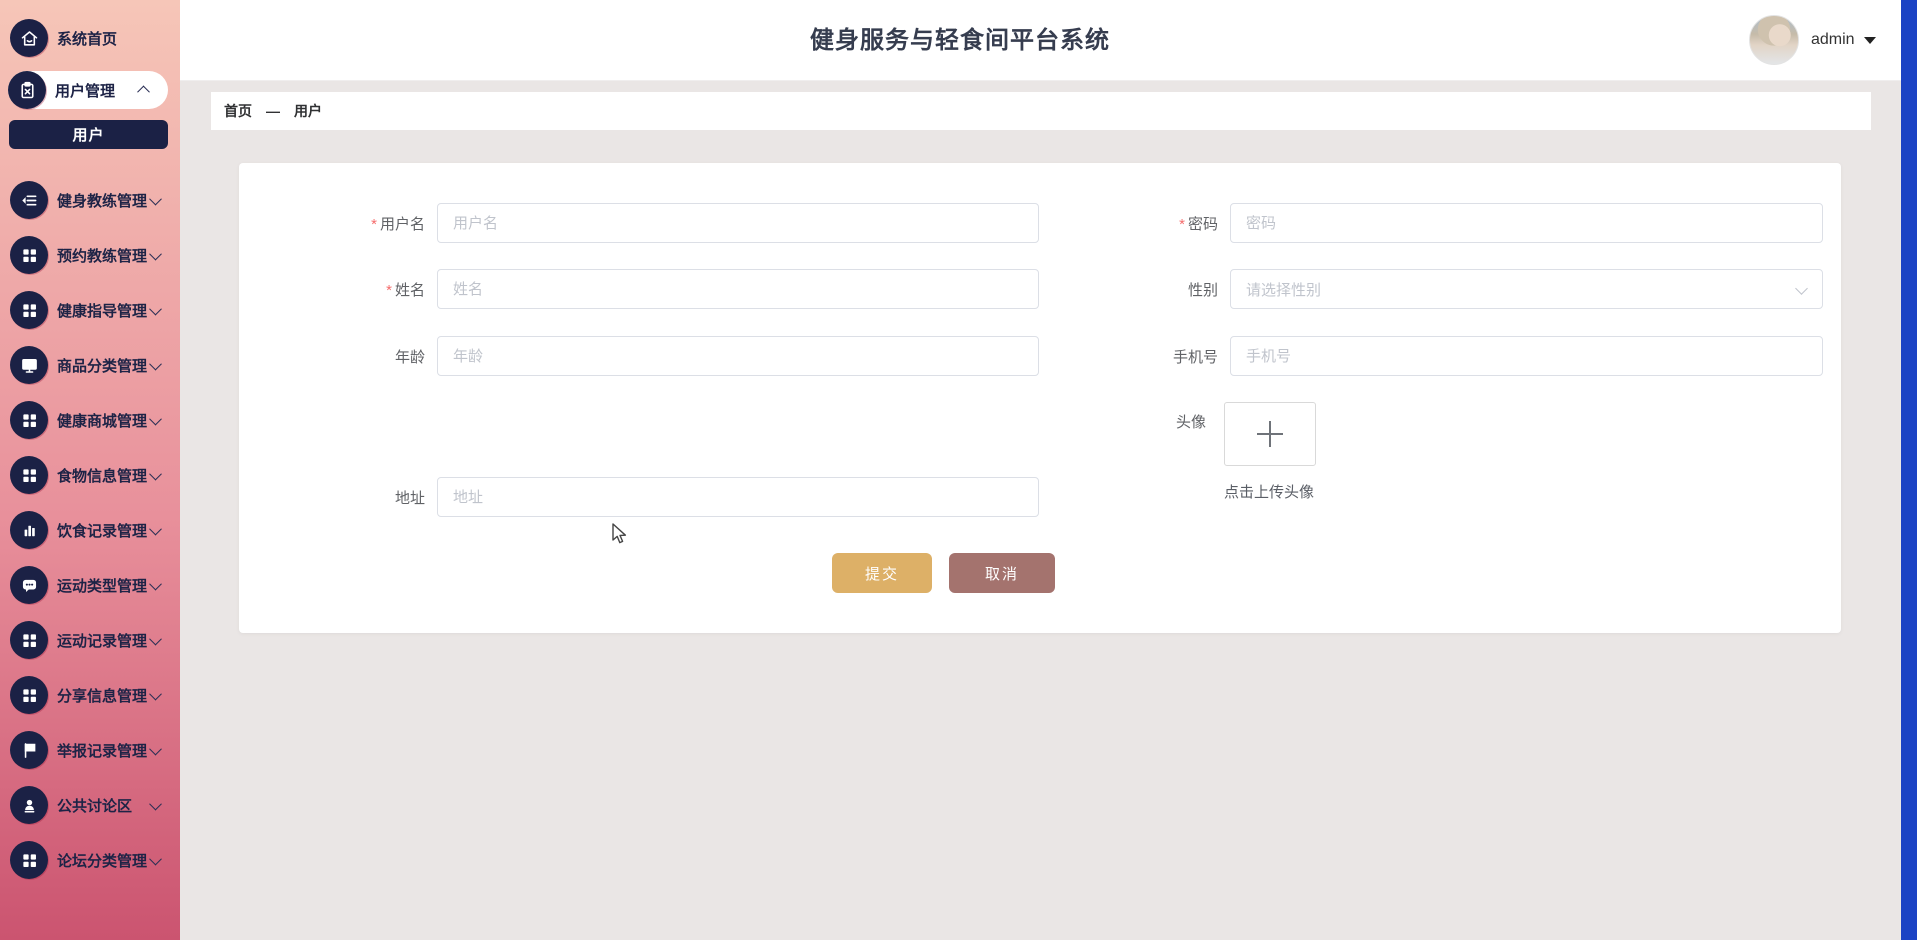  I want to click on form-row-age: 年龄, so click(639, 356).